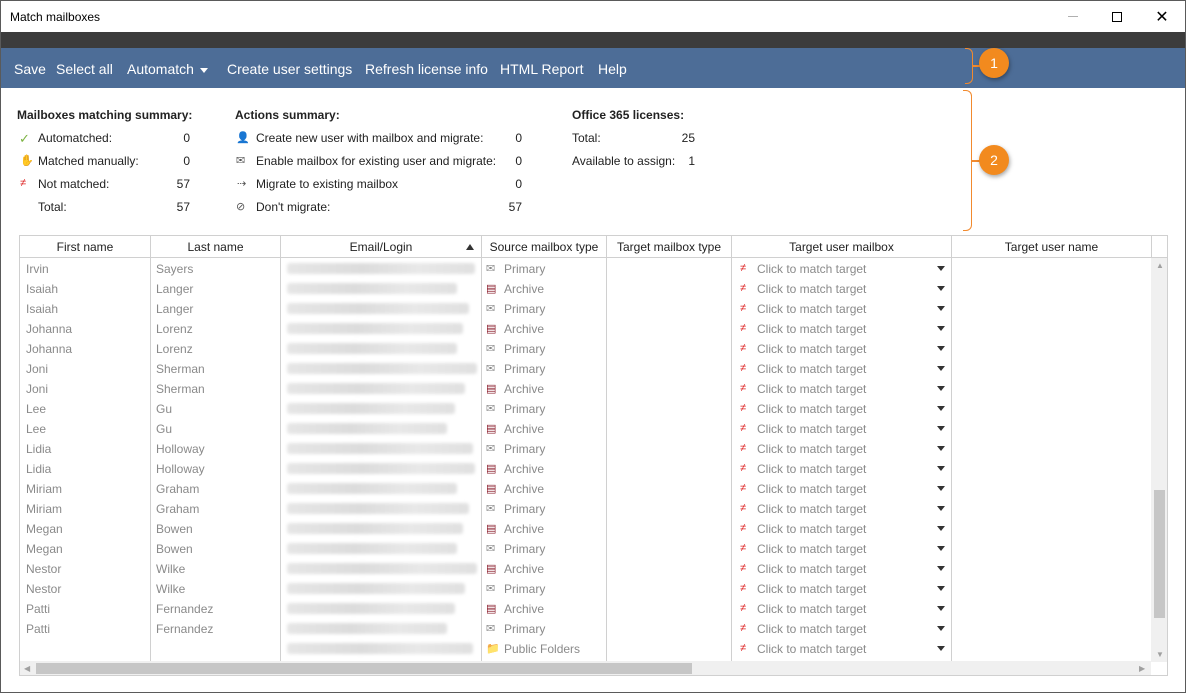 This screenshot has width=1186, height=693. I want to click on horizontal-scrollbar: ◀ ▶, so click(585, 668).